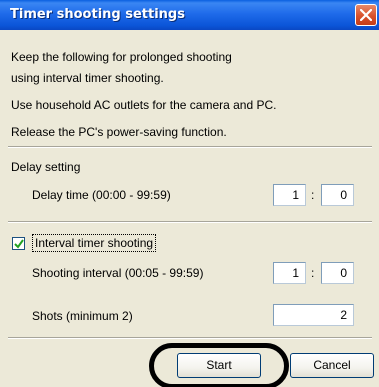  I want to click on checkmark-icon, so click(19, 244).